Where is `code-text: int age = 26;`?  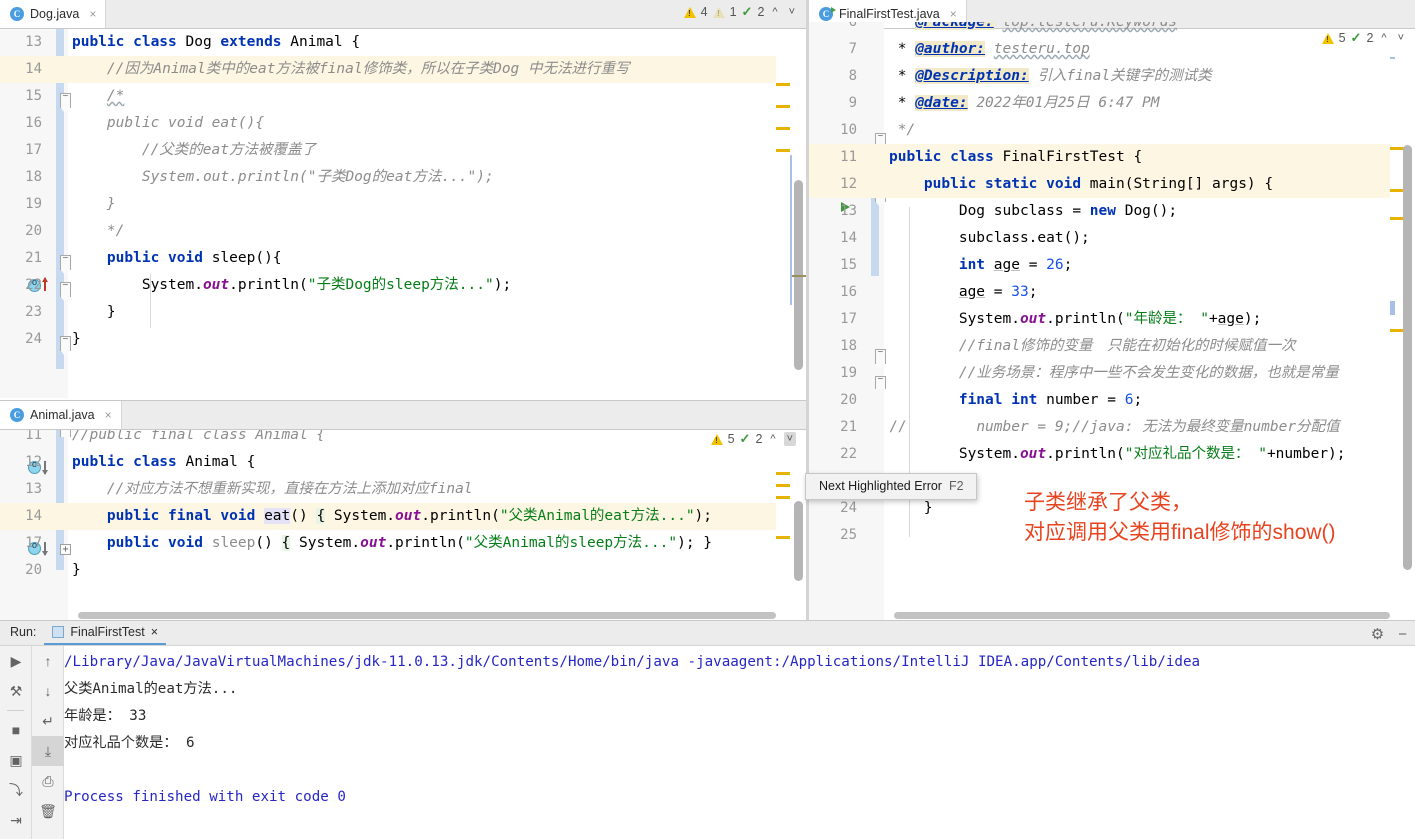 code-text: int age = 26; is located at coordinates (1015, 265).